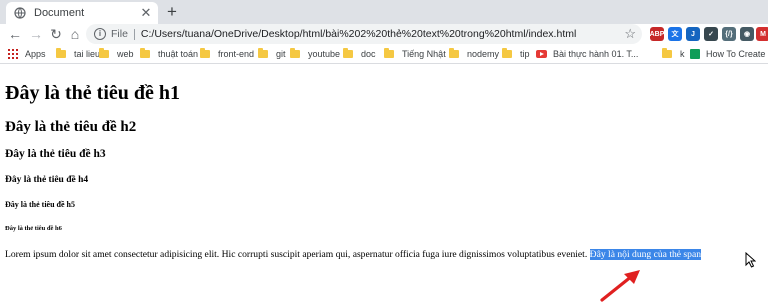 Image resolution: width=768 pixels, height=308 pixels. I want to click on home-button: ⌂, so click(75, 34).